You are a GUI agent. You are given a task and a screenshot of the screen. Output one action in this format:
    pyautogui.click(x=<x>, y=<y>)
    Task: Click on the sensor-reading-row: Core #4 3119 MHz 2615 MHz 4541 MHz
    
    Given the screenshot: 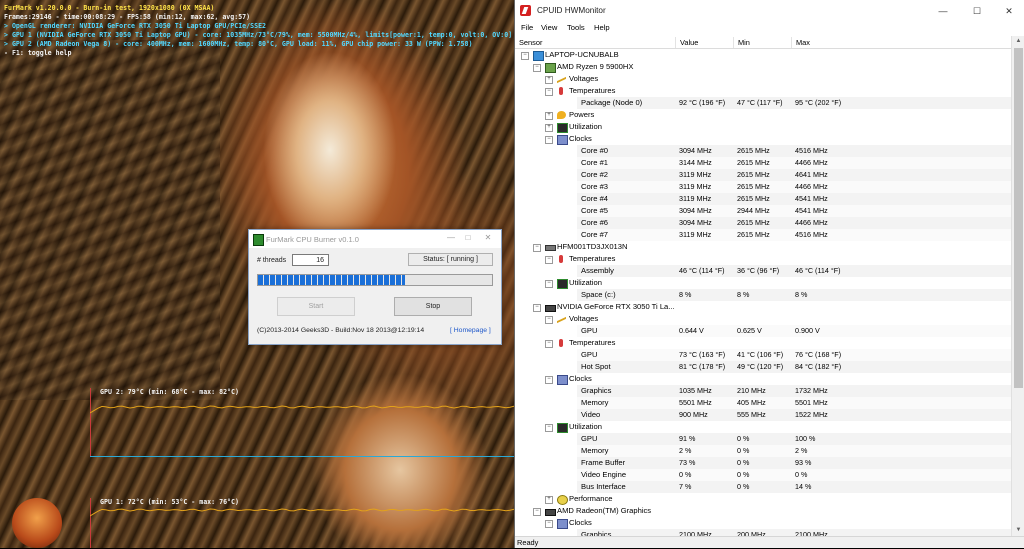 What is the action you would take?
    pyautogui.click(x=763, y=199)
    